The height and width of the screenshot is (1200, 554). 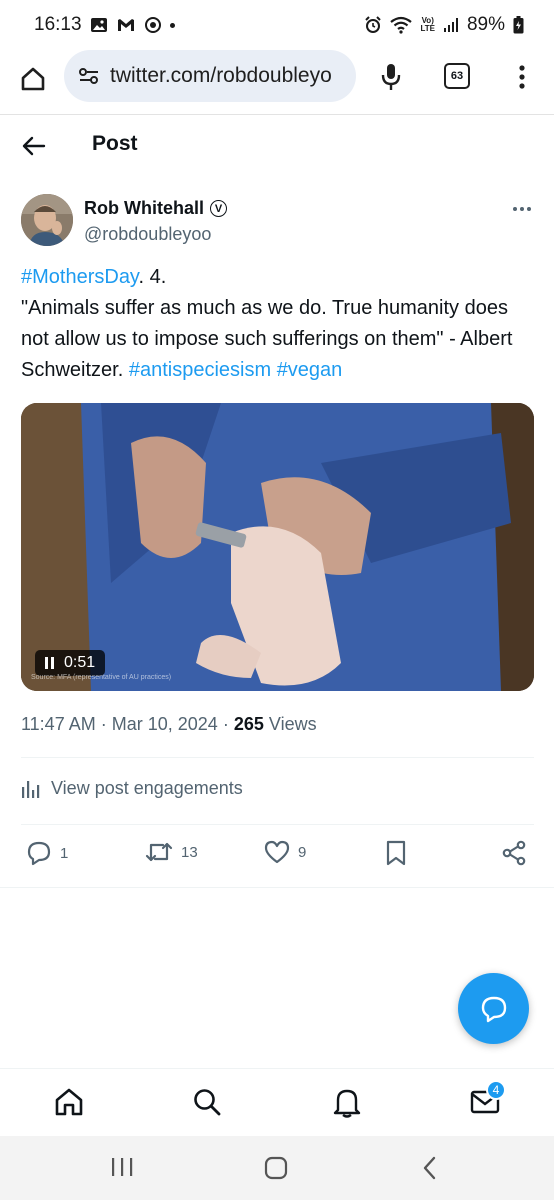 I want to click on notification-dot, so click(x=172, y=25).